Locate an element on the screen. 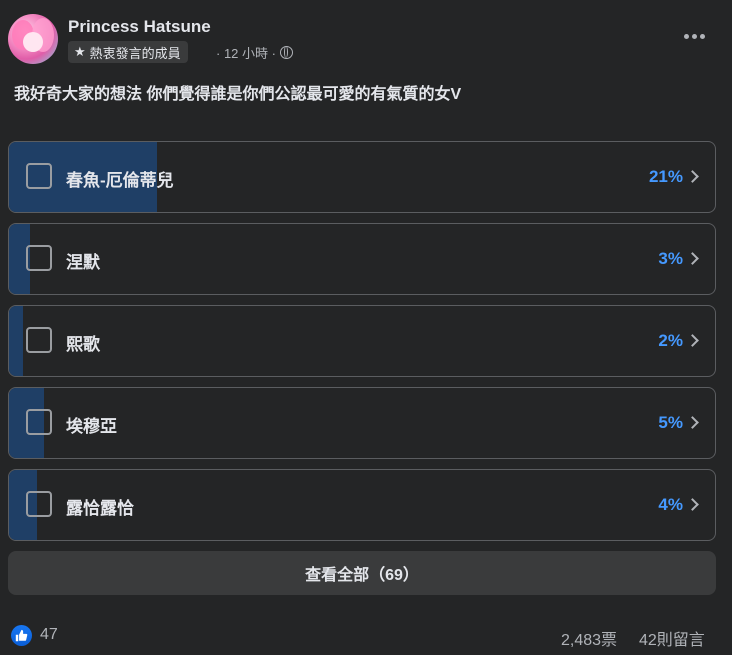 The height and width of the screenshot is (655, 732). more-options-button is located at coordinates (694, 36).